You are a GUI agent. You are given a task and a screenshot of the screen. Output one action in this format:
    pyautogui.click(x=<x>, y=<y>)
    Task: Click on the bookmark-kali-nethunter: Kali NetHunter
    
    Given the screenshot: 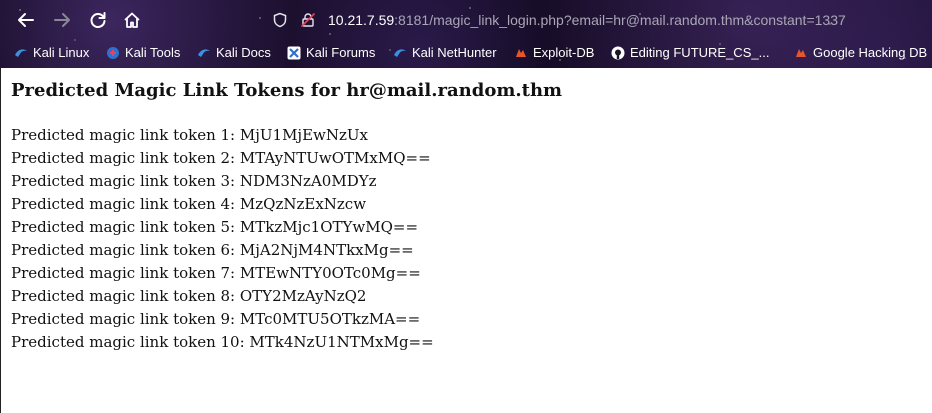 What is the action you would take?
    pyautogui.click(x=445, y=52)
    